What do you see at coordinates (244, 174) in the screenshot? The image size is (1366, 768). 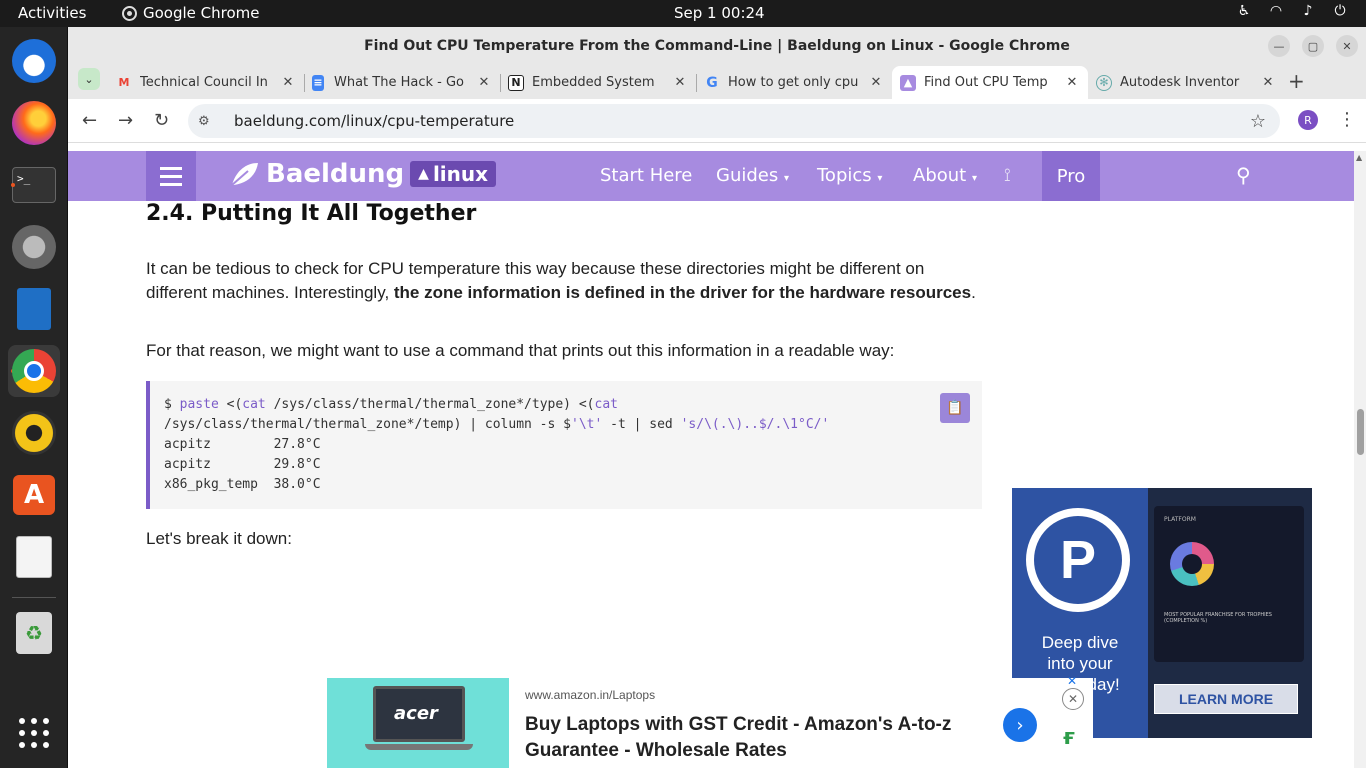 I see `baeldung-leaf-icon` at bounding box center [244, 174].